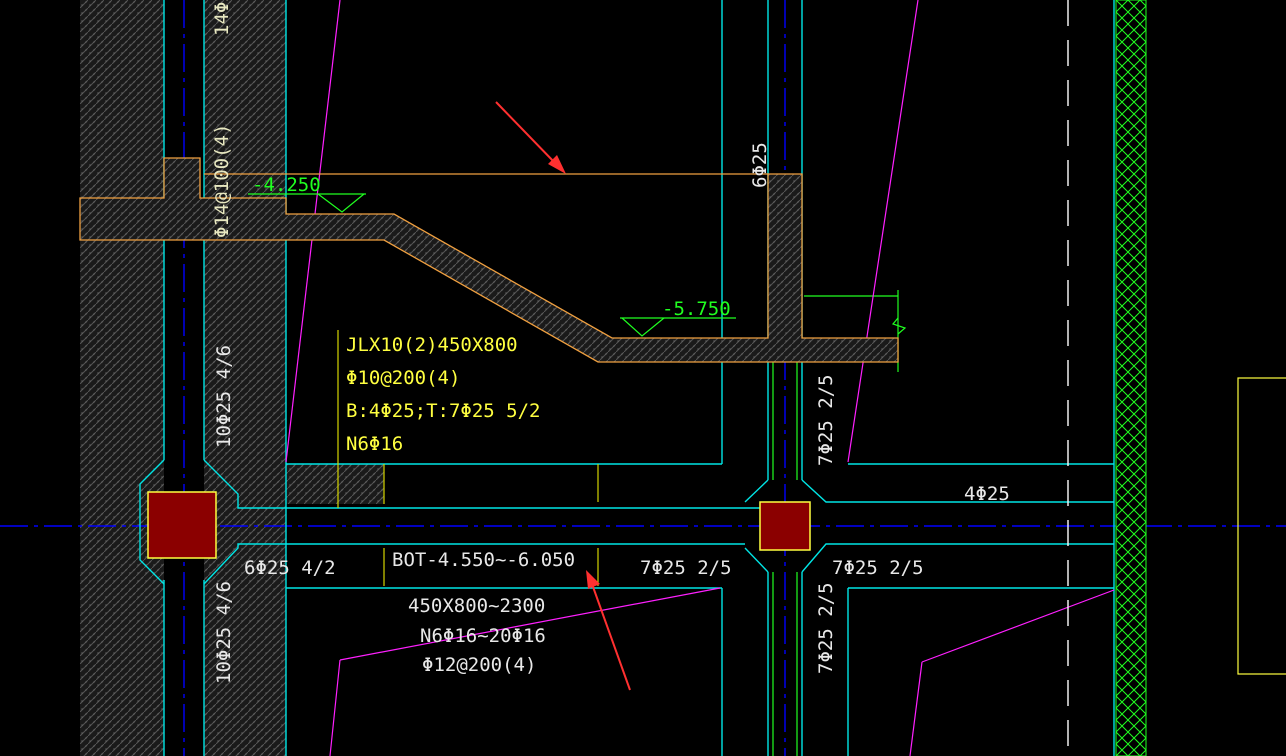 The height and width of the screenshot is (756, 1286). What do you see at coordinates (899, 326) in the screenshot?
I see `break-symbol` at bounding box center [899, 326].